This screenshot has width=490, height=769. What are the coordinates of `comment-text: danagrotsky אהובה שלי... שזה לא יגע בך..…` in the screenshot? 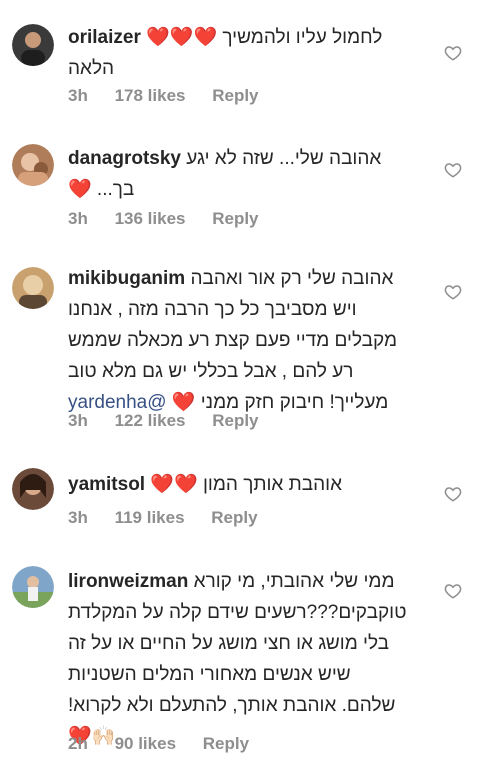 It's located at (248, 174).